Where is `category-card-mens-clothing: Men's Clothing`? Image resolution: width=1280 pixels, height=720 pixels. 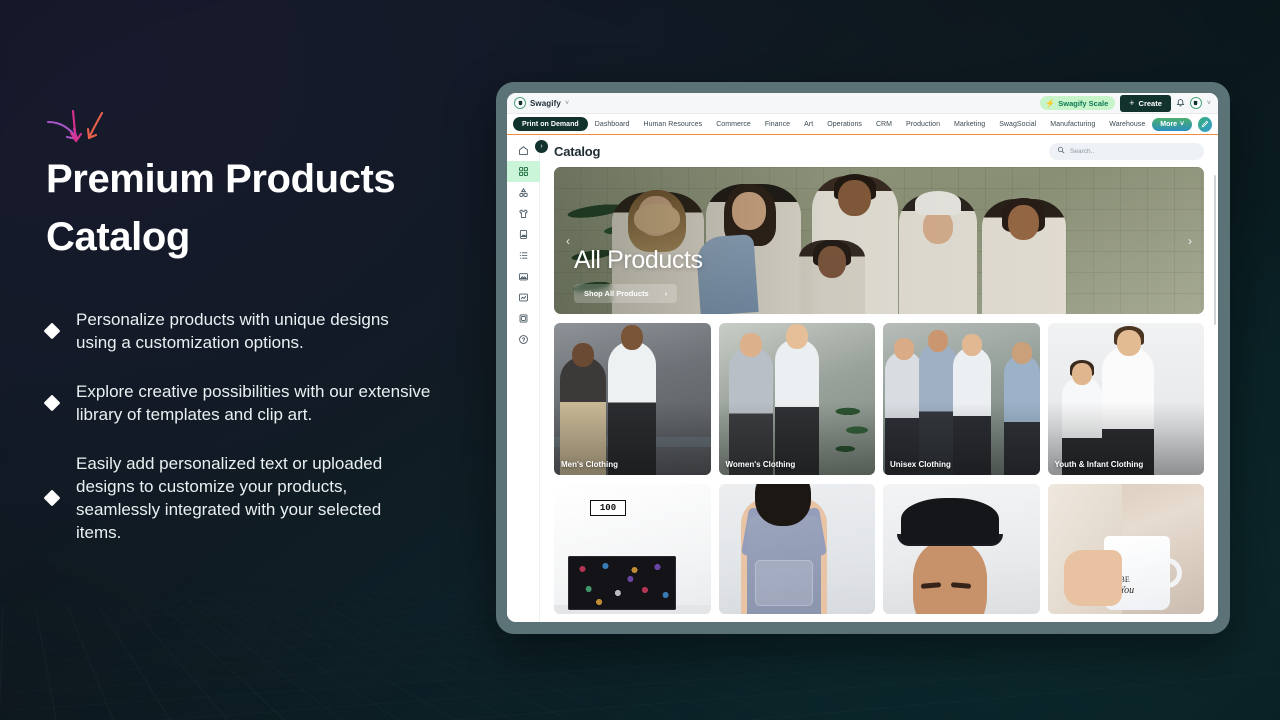 category-card-mens-clothing: Men's Clothing is located at coordinates (632, 399).